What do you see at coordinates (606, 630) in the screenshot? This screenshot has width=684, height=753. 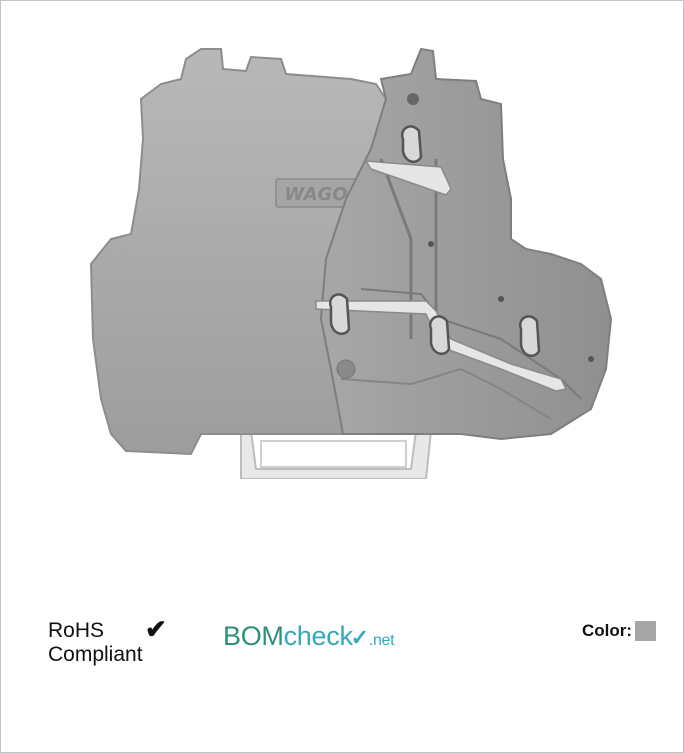 I see `color-label: Color:` at bounding box center [606, 630].